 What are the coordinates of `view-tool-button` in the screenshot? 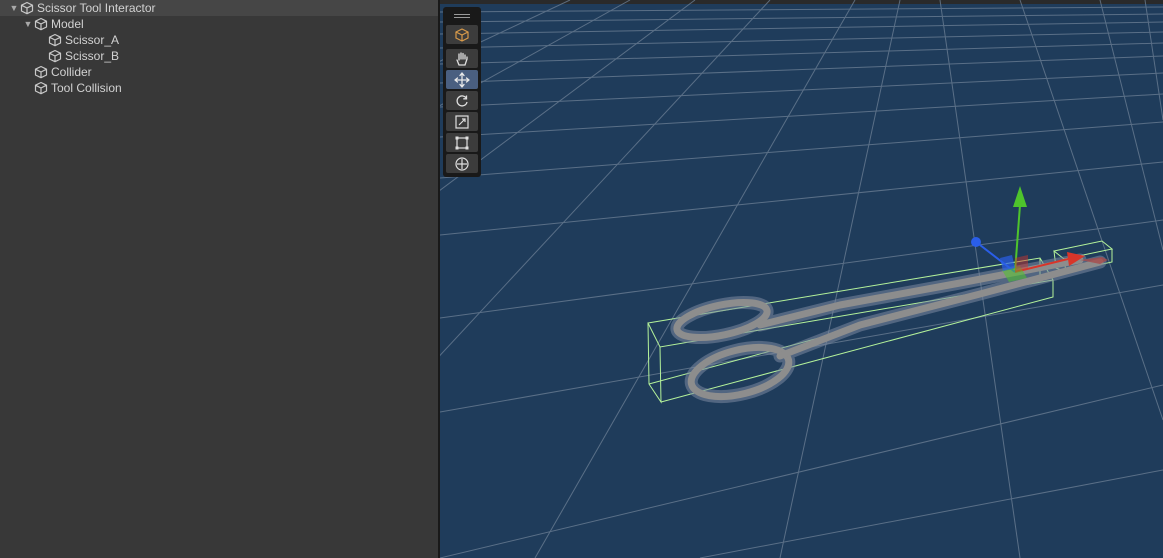 It's located at (462, 34).